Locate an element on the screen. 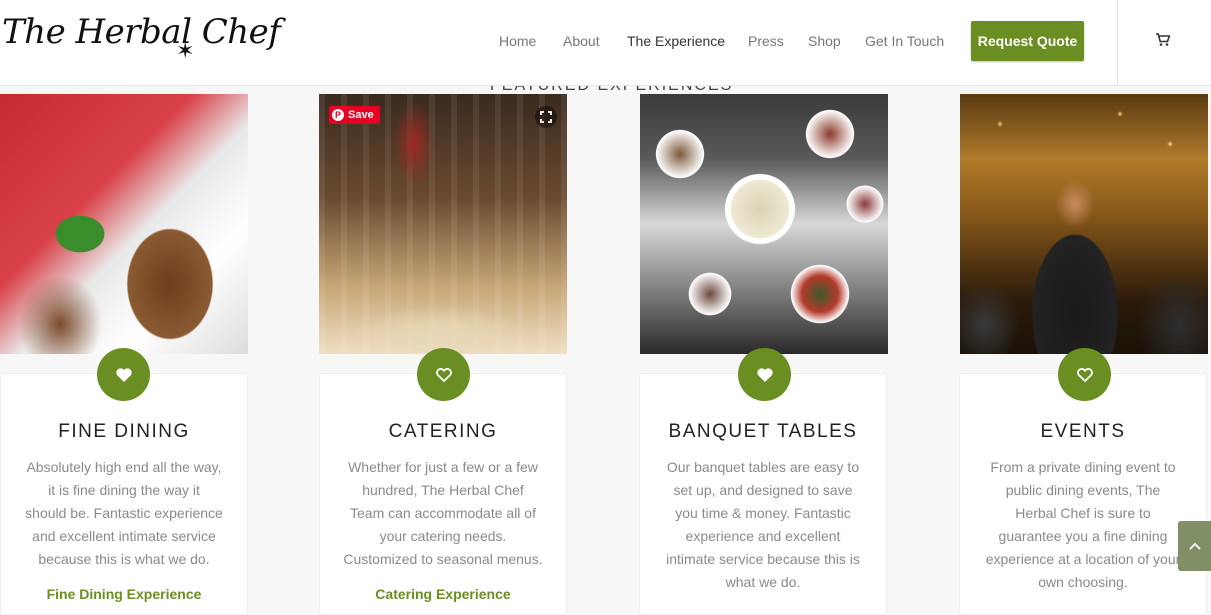  desc-line: Absolutely high end all the way, is located at coordinates (124, 467).